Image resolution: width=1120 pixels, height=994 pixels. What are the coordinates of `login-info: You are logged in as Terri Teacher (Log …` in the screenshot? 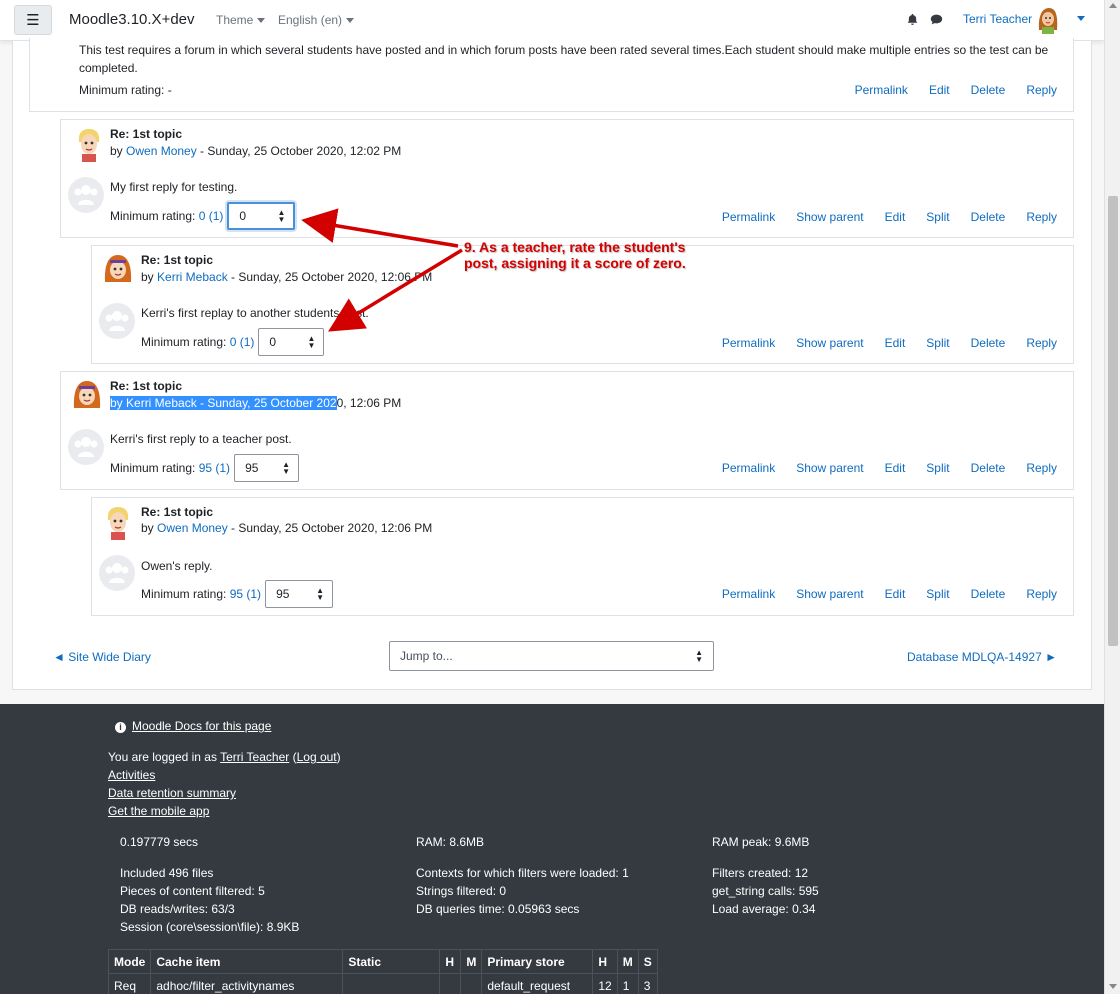 It's located at (224, 757).